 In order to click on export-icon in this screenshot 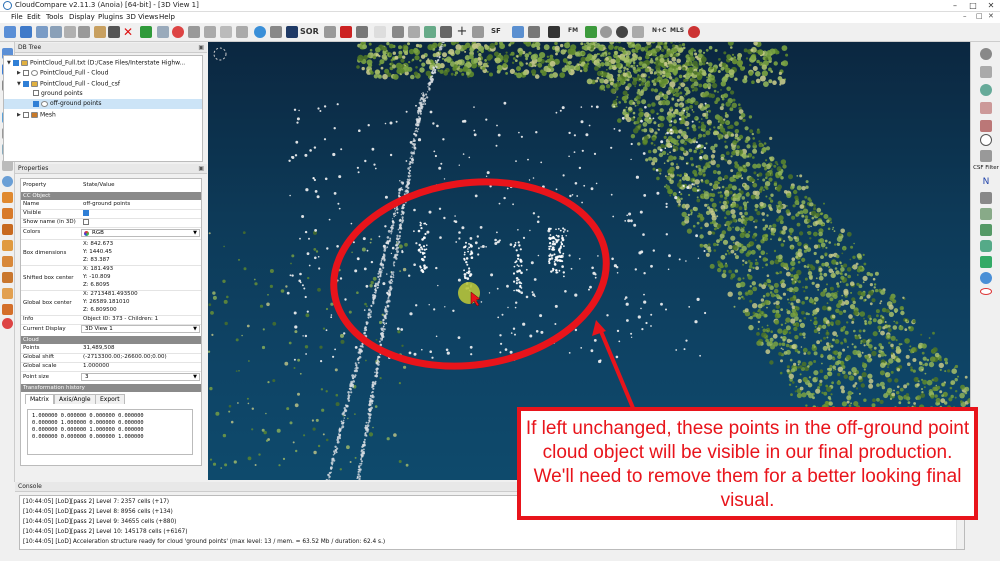, I will do `click(114, 32)`.